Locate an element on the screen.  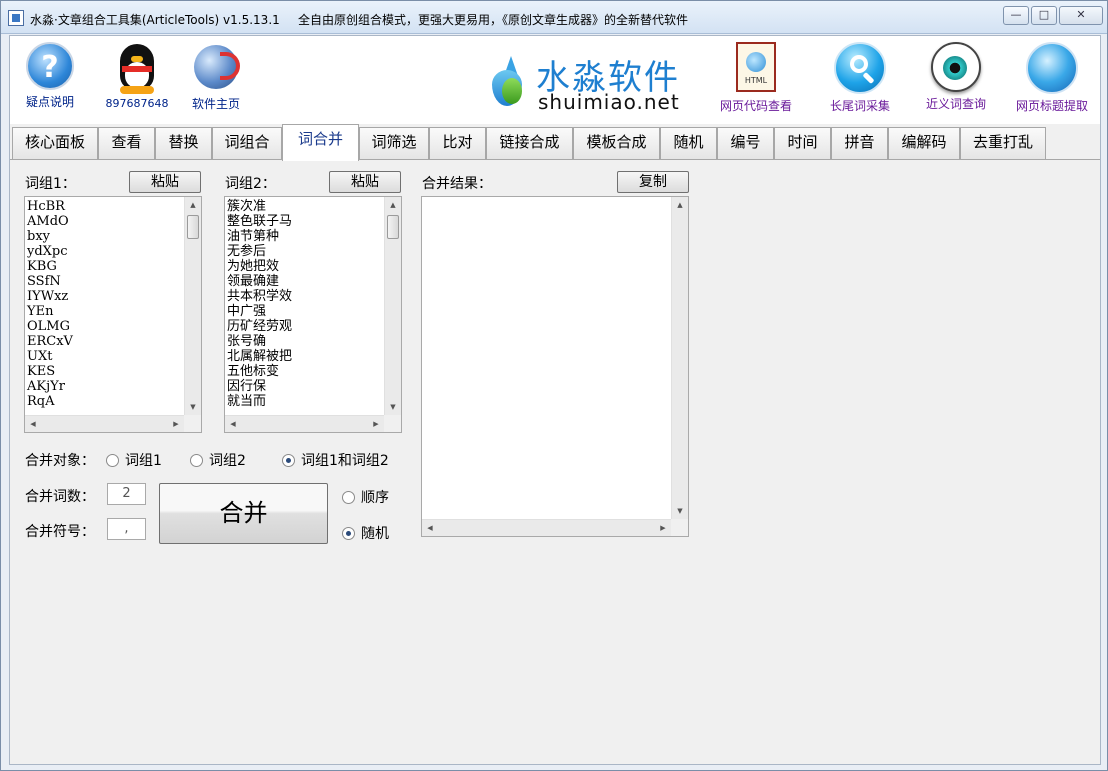
list-item: bxy is located at coordinates (38, 236).